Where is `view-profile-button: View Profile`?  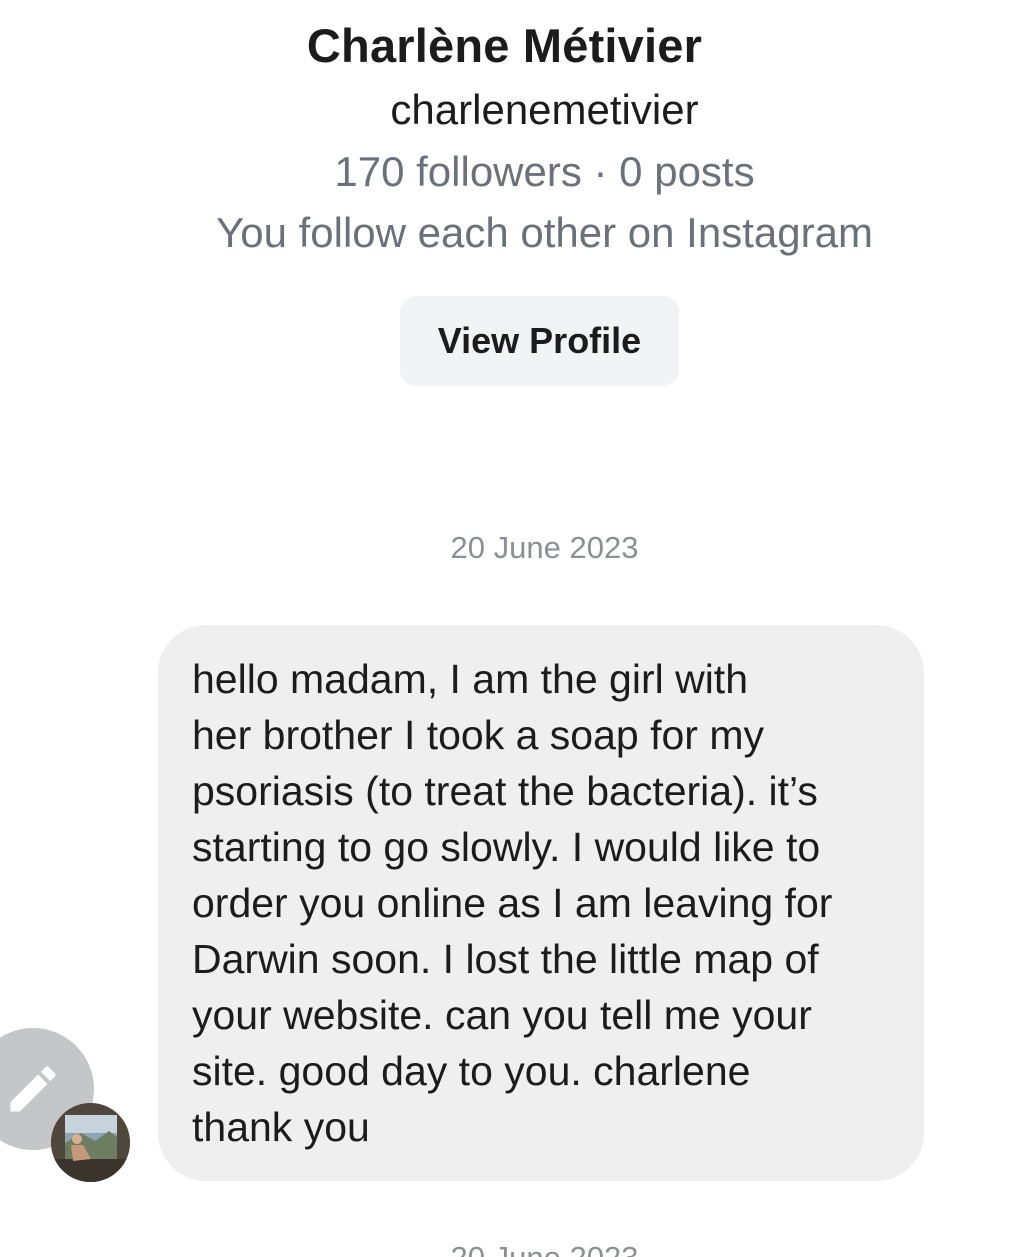
view-profile-button: View Profile is located at coordinates (539, 341).